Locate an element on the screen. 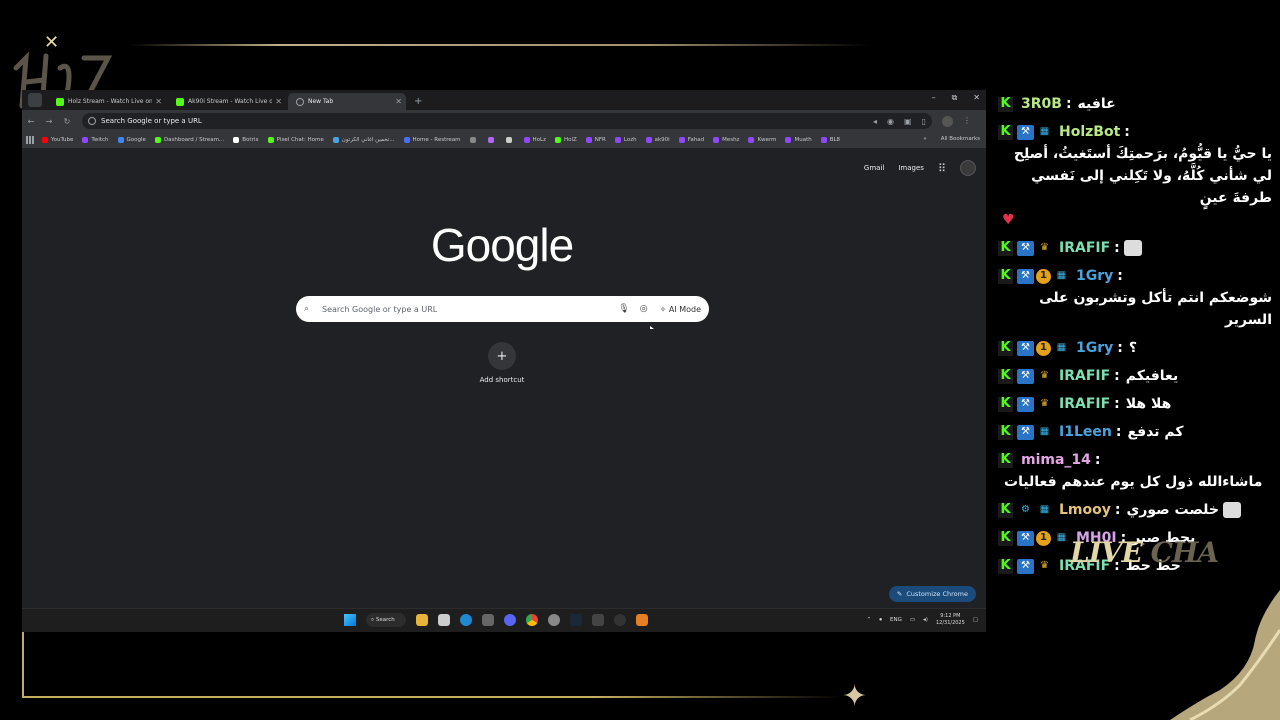  mute-icon: ◂ is located at coordinates (875, 121).